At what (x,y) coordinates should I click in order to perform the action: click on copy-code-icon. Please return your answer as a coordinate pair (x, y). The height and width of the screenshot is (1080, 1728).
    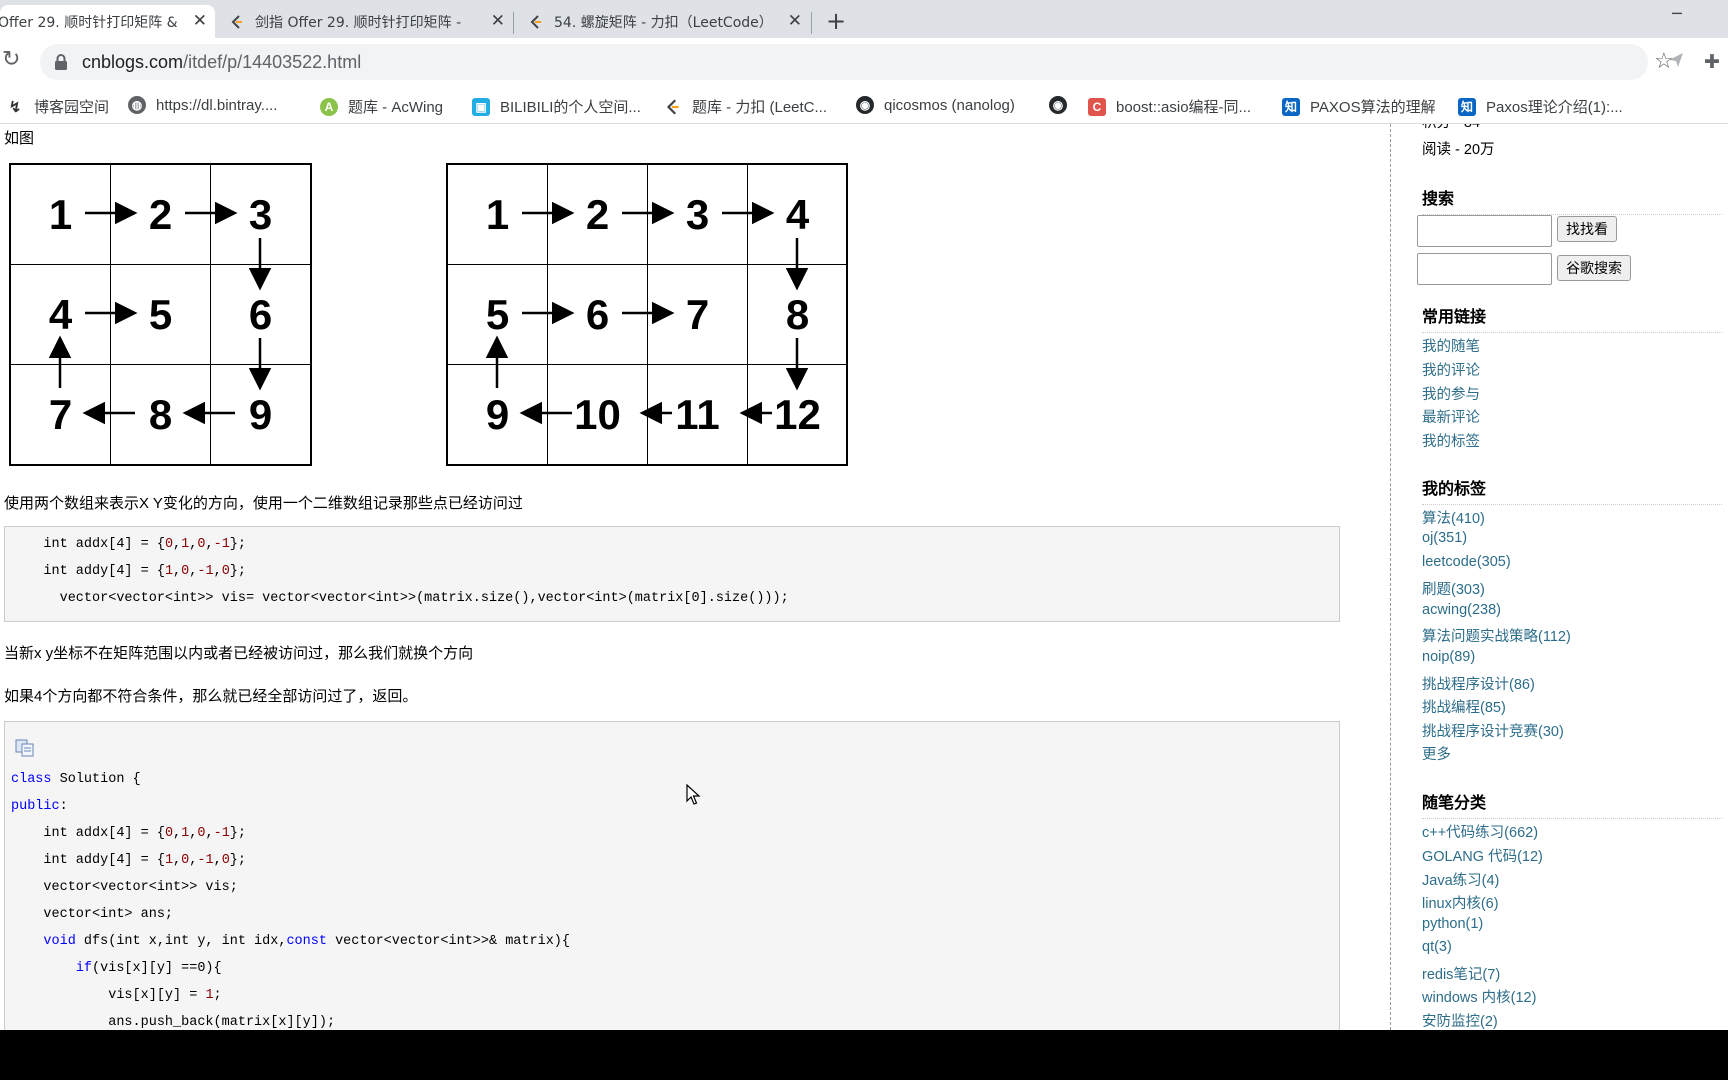
    Looking at the image, I should click on (25, 748).